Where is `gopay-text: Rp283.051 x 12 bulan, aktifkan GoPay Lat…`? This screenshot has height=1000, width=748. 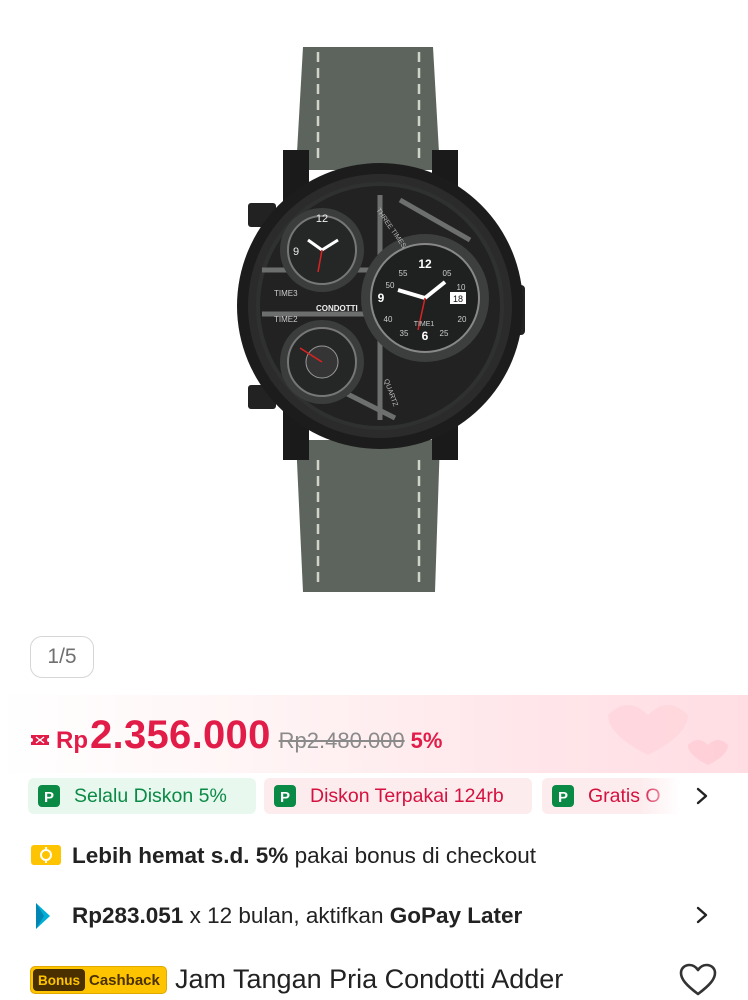 gopay-text: Rp283.051 x 12 bulan, aktifkan GoPay Lat… is located at coordinates (297, 916).